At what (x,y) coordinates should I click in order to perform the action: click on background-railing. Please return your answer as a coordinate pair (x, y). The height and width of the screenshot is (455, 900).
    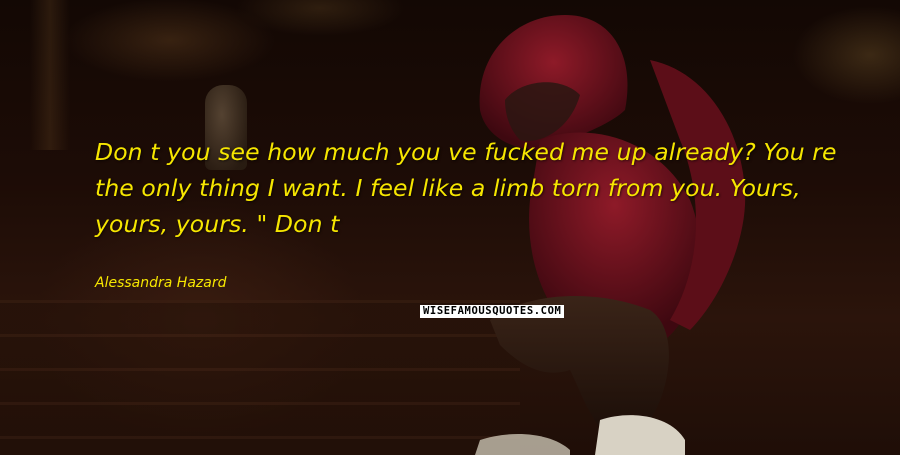
    Looking at the image, I should click on (50, 75).